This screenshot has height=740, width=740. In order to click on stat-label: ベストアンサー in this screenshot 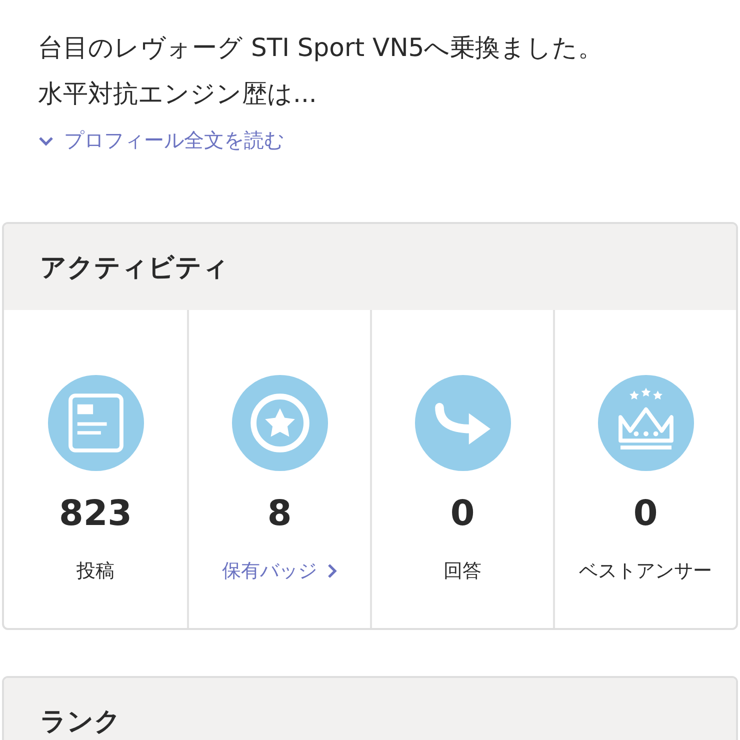, I will do `click(645, 571)`.